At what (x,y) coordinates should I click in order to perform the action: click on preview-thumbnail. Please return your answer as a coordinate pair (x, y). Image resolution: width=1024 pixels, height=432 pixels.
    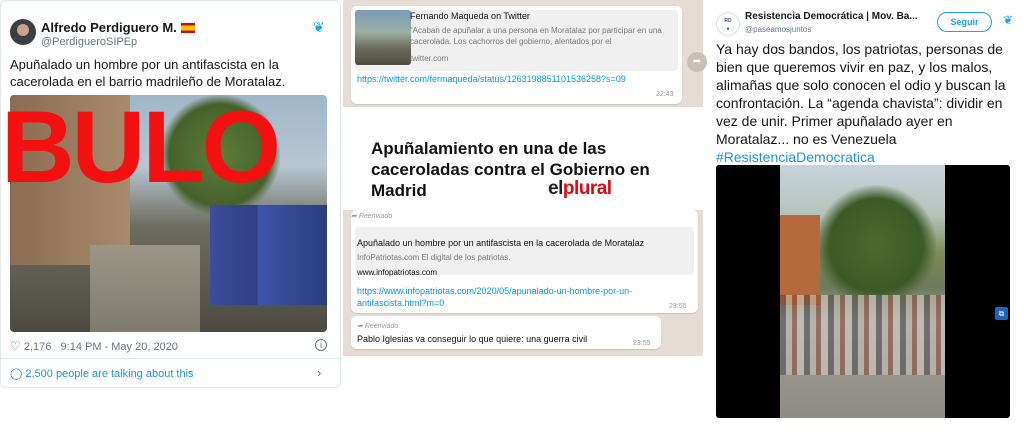
    Looking at the image, I should click on (383, 37).